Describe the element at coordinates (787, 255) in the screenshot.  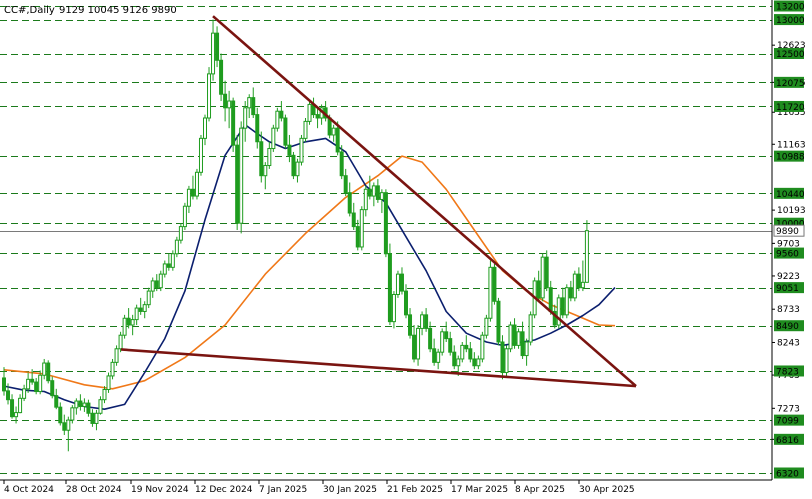
I see `level-tag-label: 9560` at that location.